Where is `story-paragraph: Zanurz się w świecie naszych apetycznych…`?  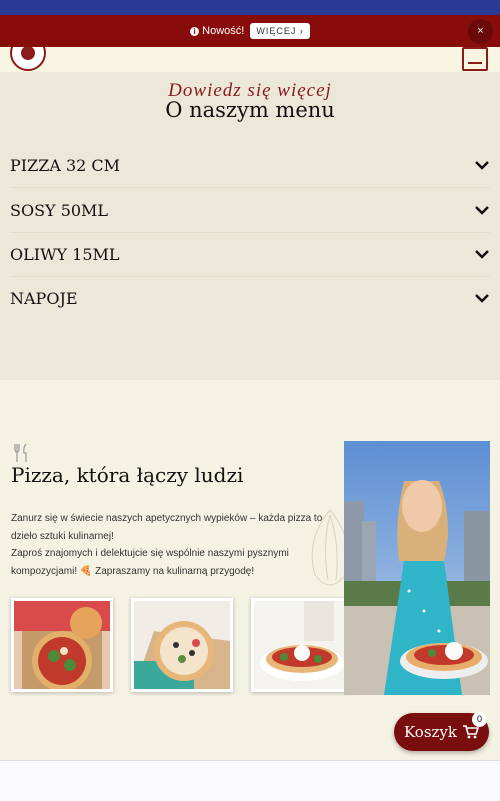 story-paragraph: Zanurz się w świecie naszych apetycznych… is located at coordinates (167, 527).